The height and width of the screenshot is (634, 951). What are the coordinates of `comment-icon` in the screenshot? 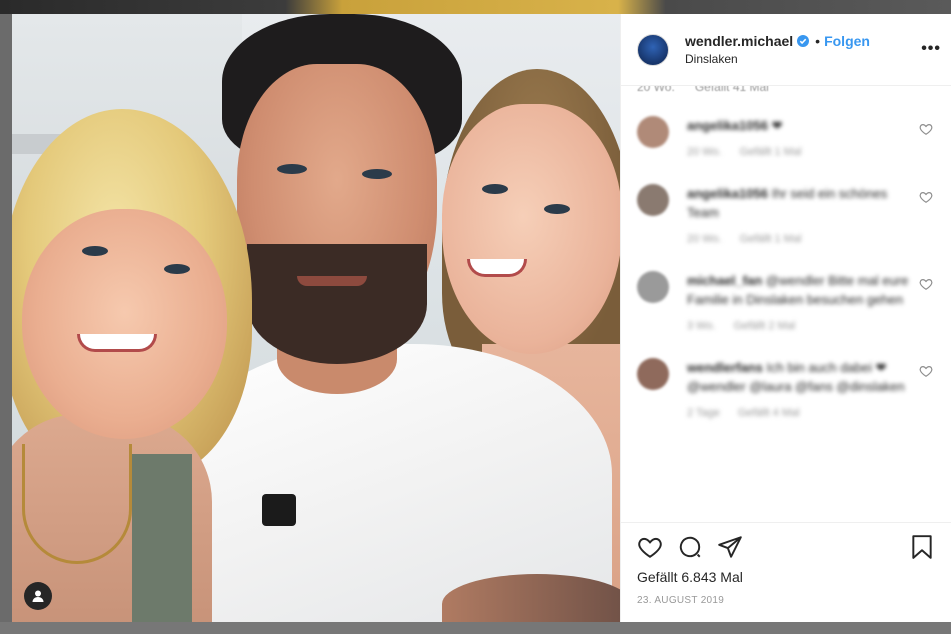 It's located at (690, 547).